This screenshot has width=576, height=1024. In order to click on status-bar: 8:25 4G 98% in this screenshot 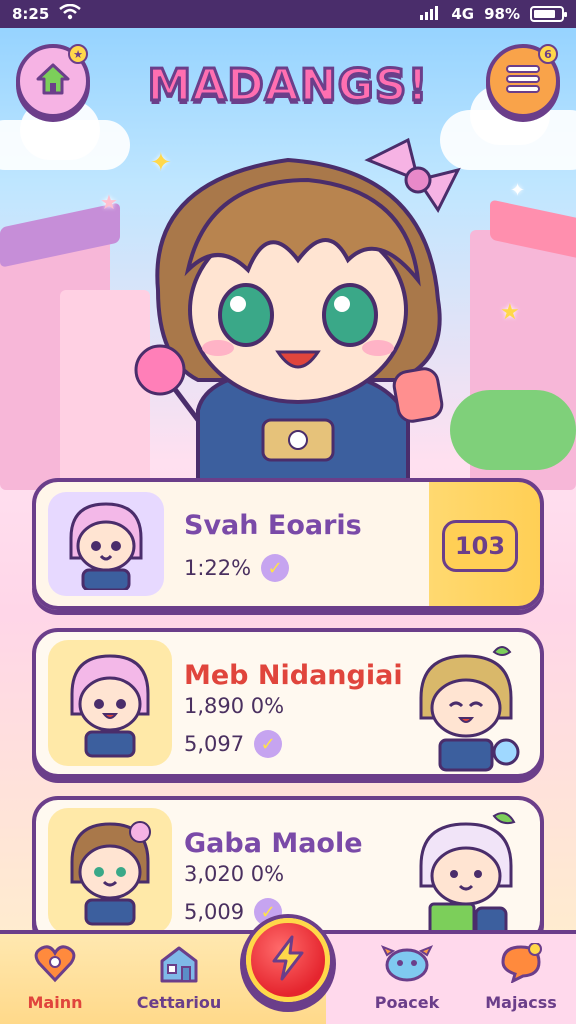, I will do `click(288, 14)`.